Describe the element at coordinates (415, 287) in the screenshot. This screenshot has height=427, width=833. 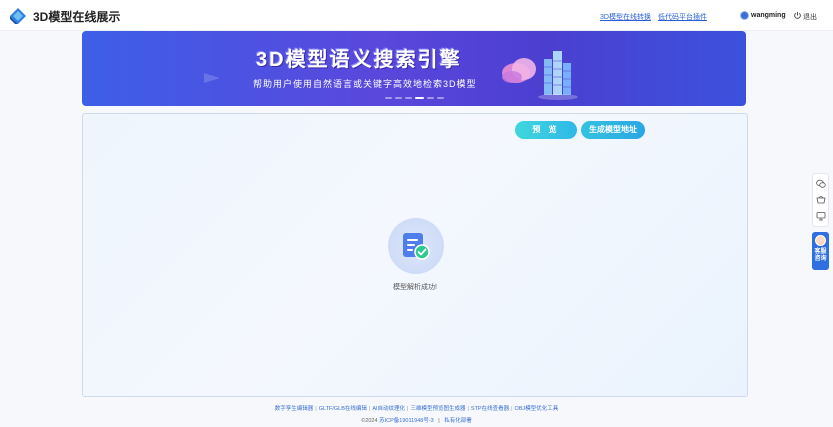
I see `status-message: 模型解析成功!` at that location.